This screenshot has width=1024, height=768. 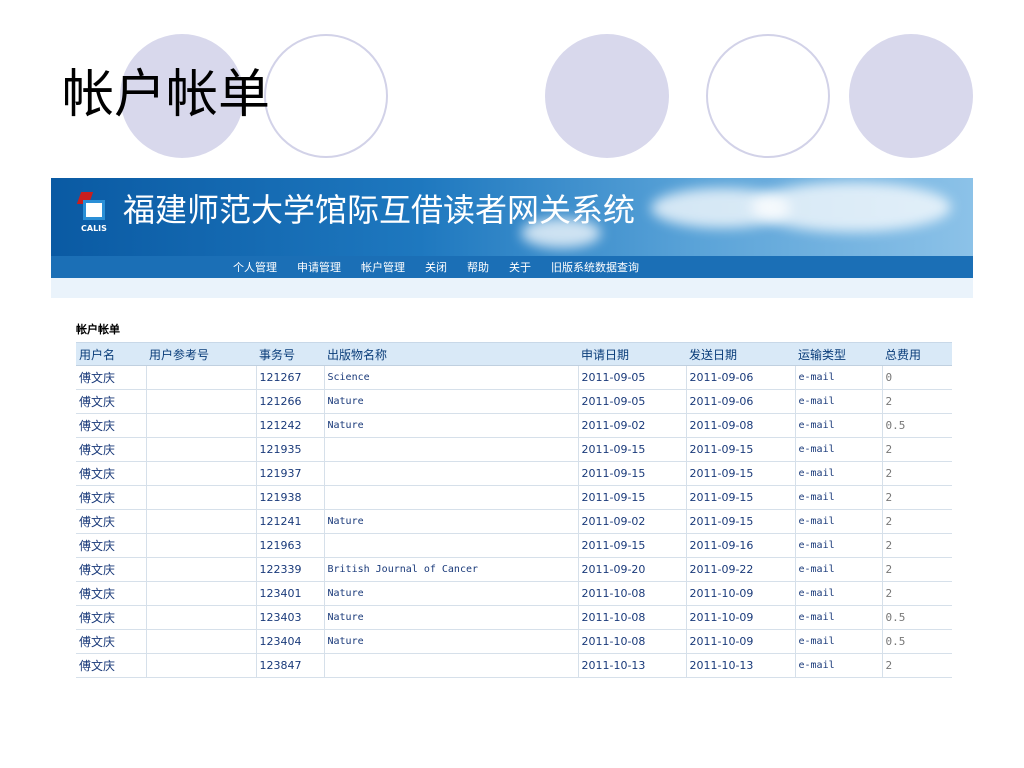 What do you see at coordinates (632, 665) in the screenshot?
I see `cell-request-date: 2011-10-13` at bounding box center [632, 665].